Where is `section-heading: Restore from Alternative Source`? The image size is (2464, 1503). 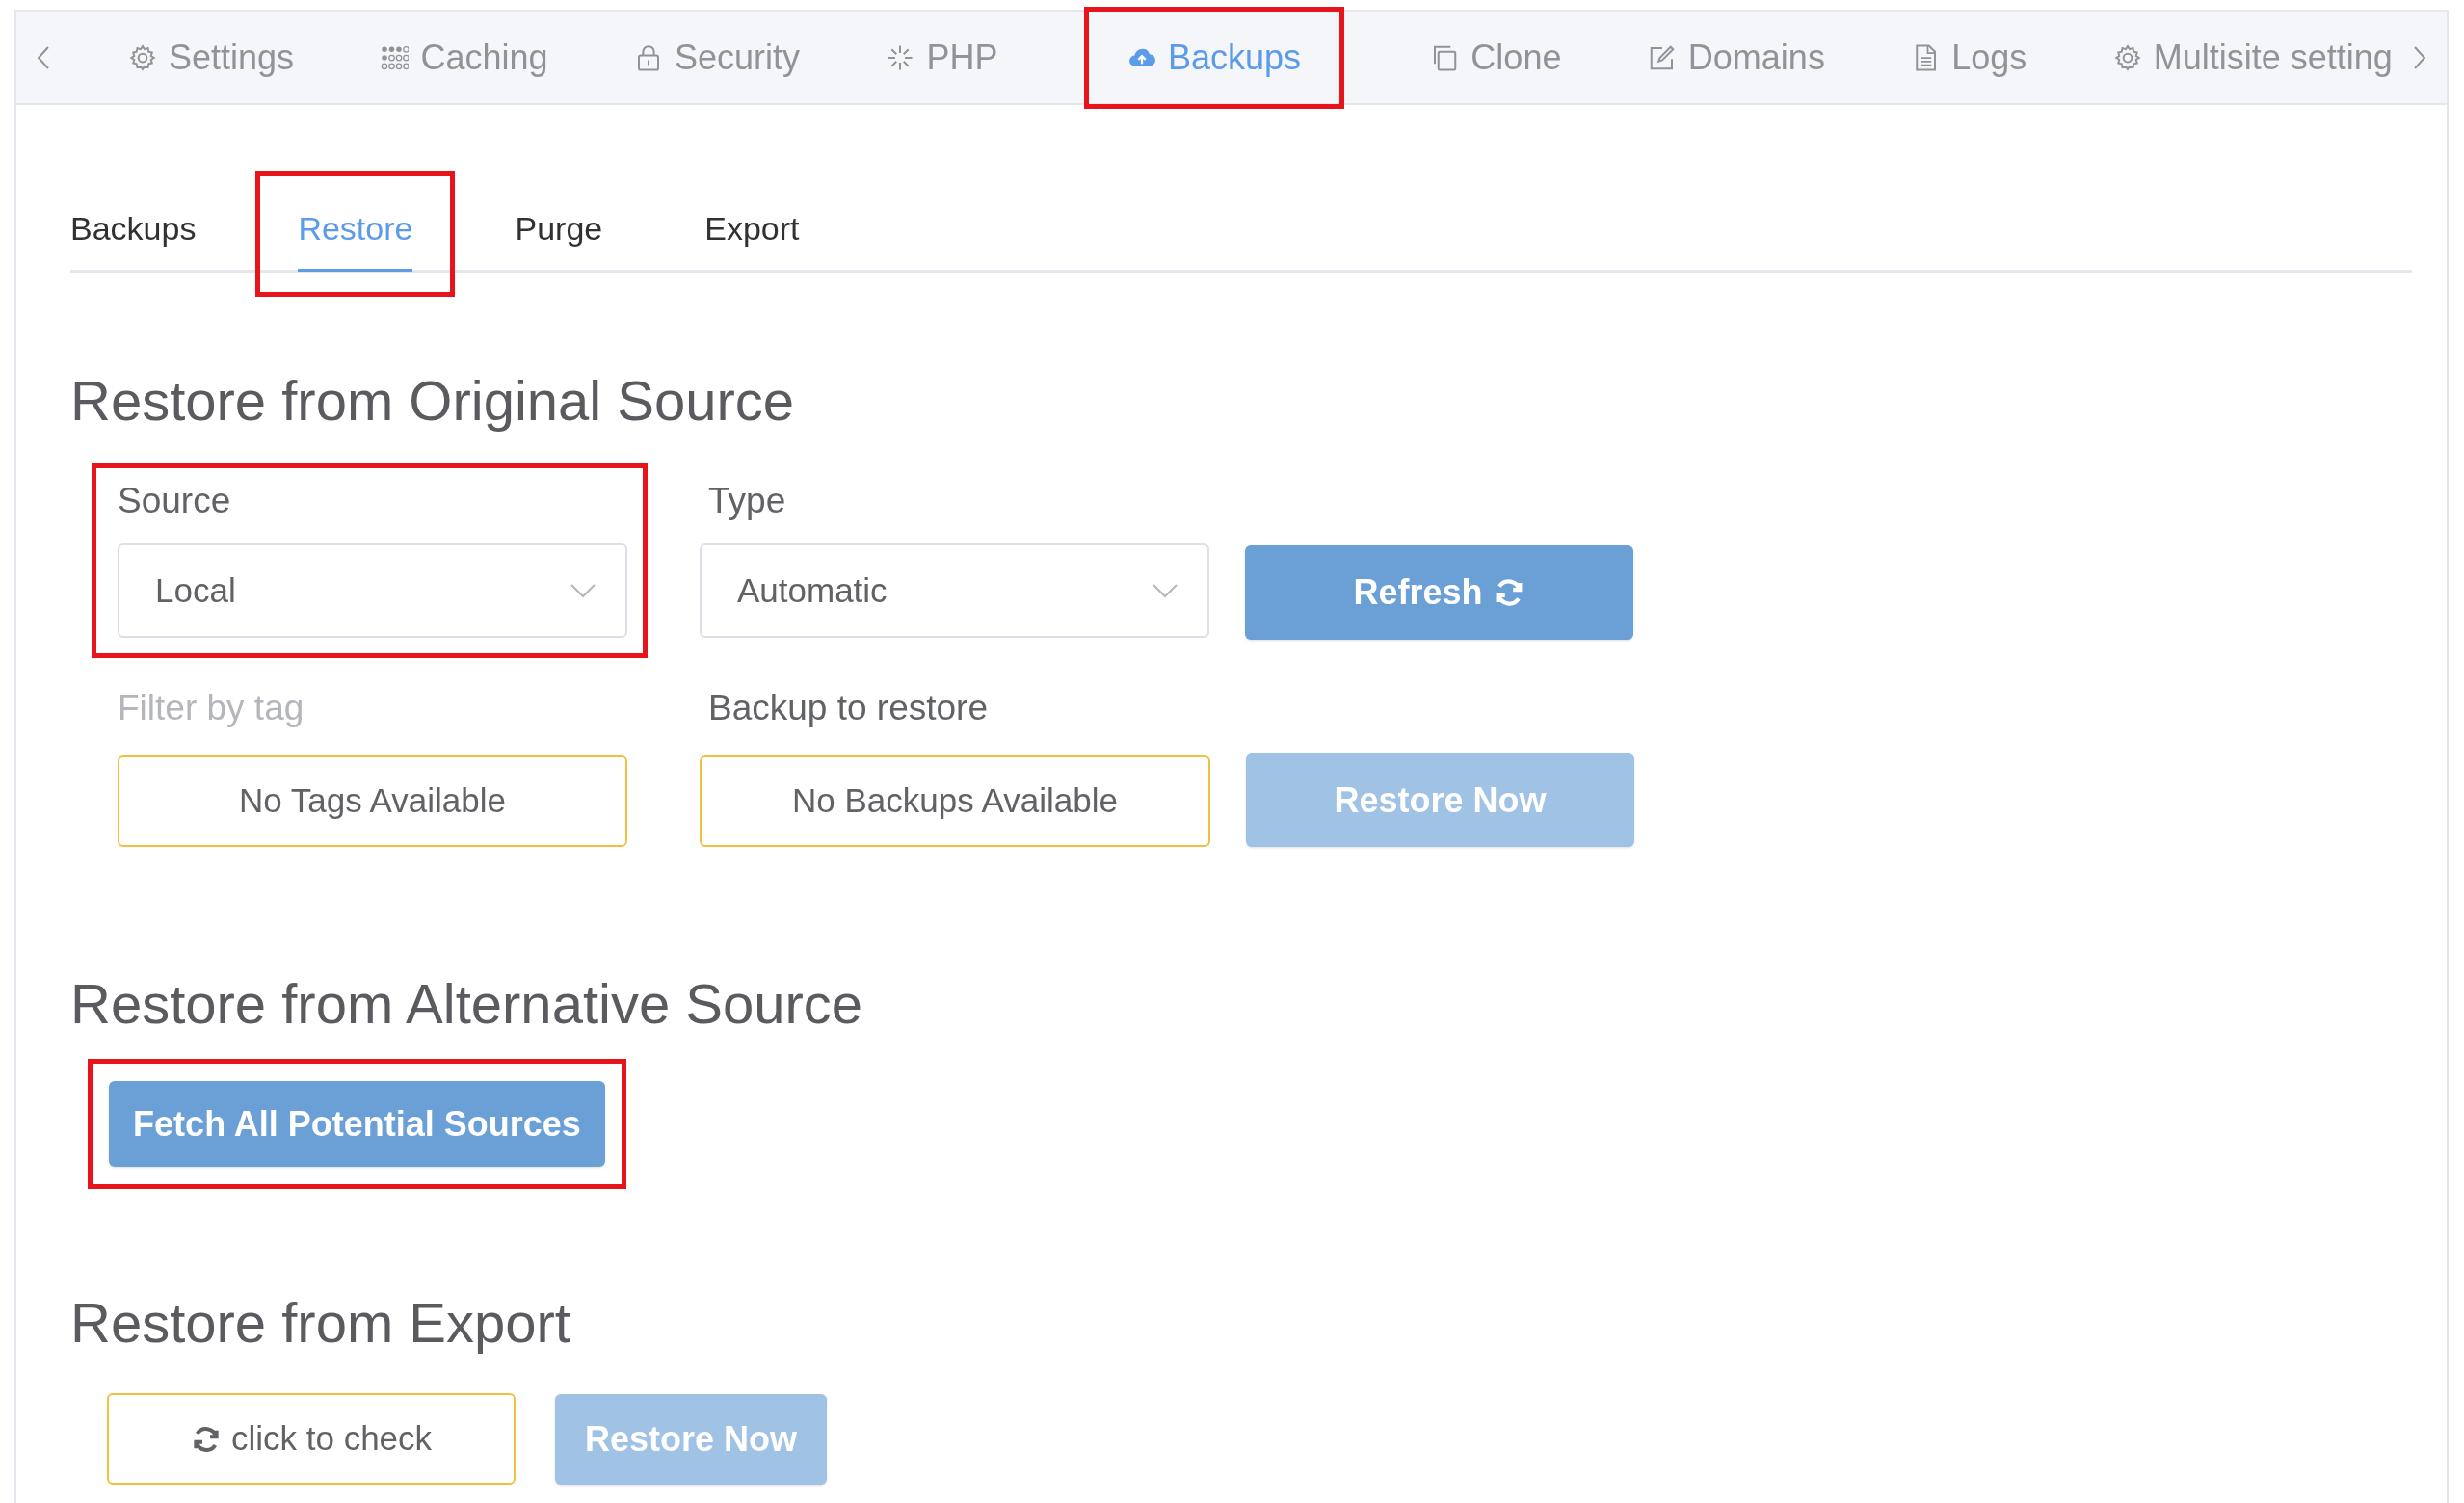 section-heading: Restore from Alternative Source is located at coordinates (467, 1004).